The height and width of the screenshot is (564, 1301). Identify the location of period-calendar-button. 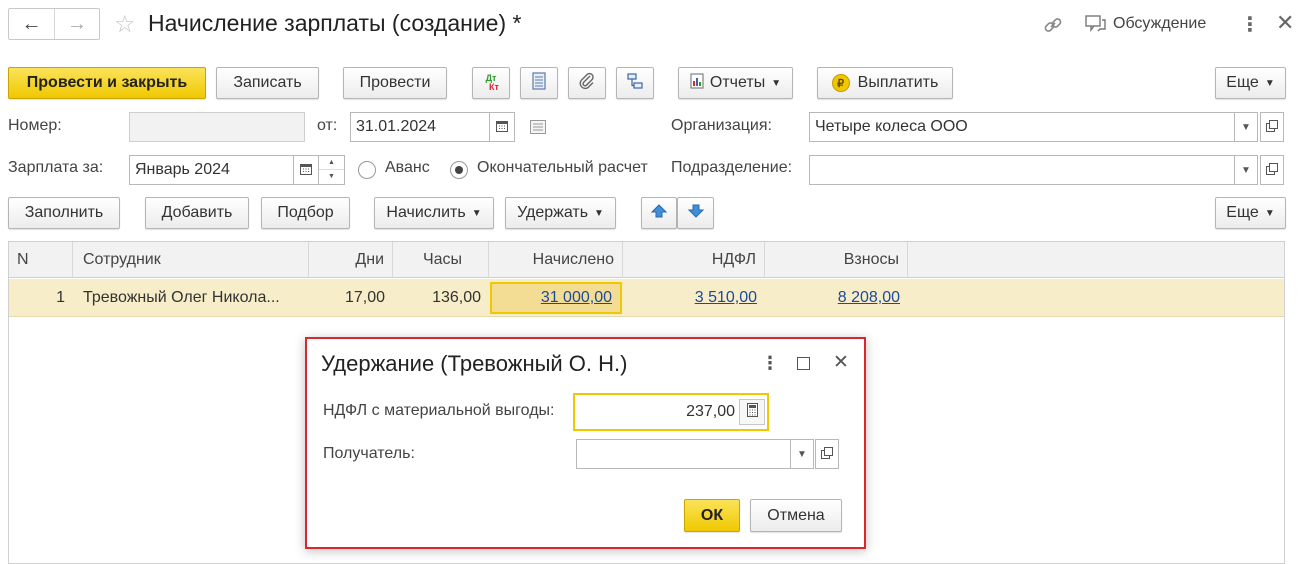
(306, 170).